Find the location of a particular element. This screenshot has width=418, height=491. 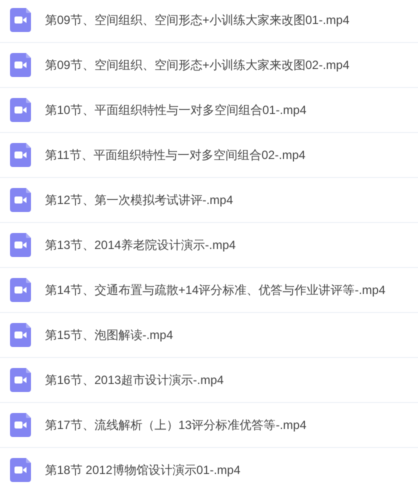

file-name: 第17节、流线解析（上）13评分标准优答等-.mp4 is located at coordinates (175, 425).